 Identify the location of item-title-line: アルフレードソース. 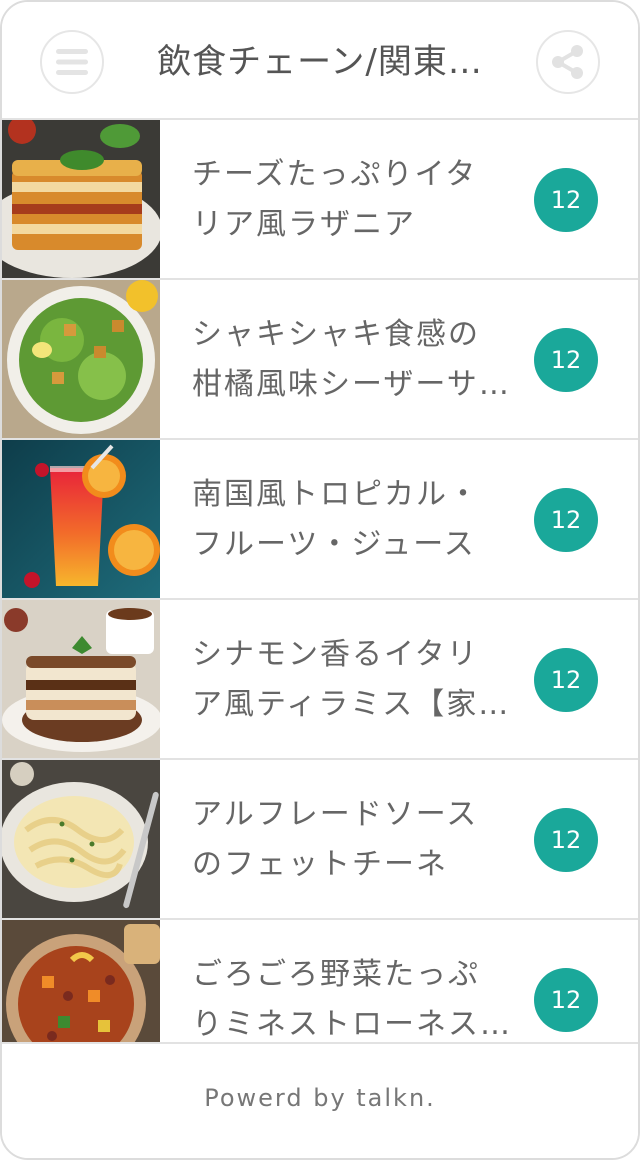
(335, 814).